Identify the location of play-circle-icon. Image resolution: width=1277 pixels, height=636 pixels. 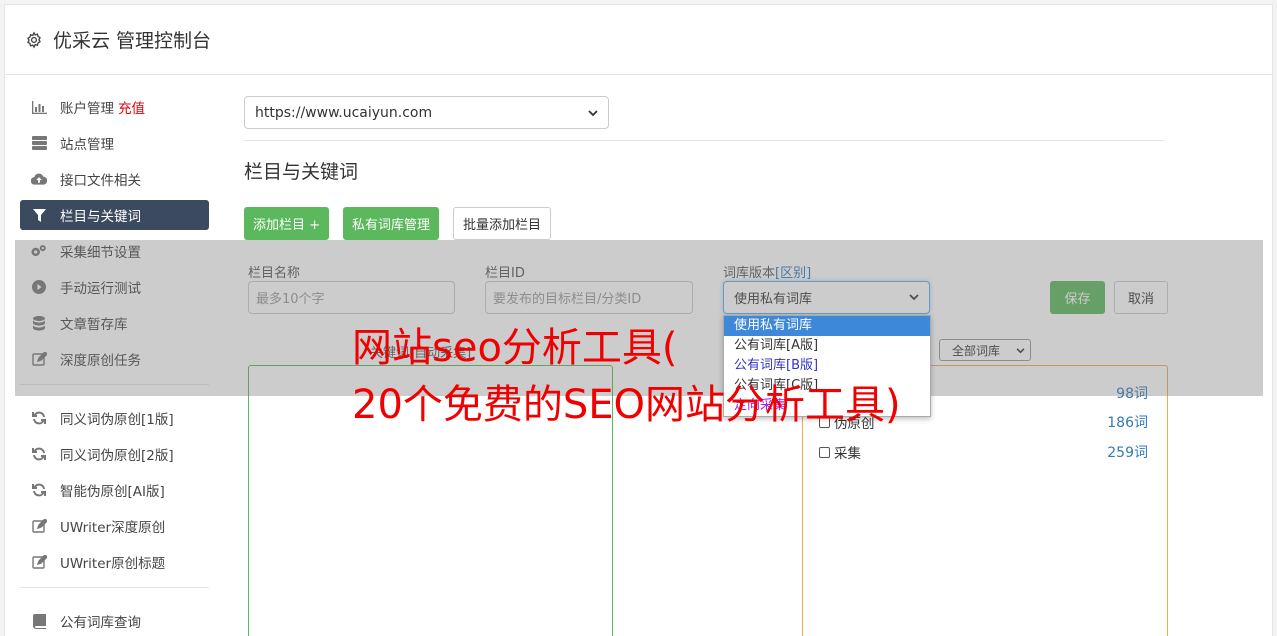
(39, 287).